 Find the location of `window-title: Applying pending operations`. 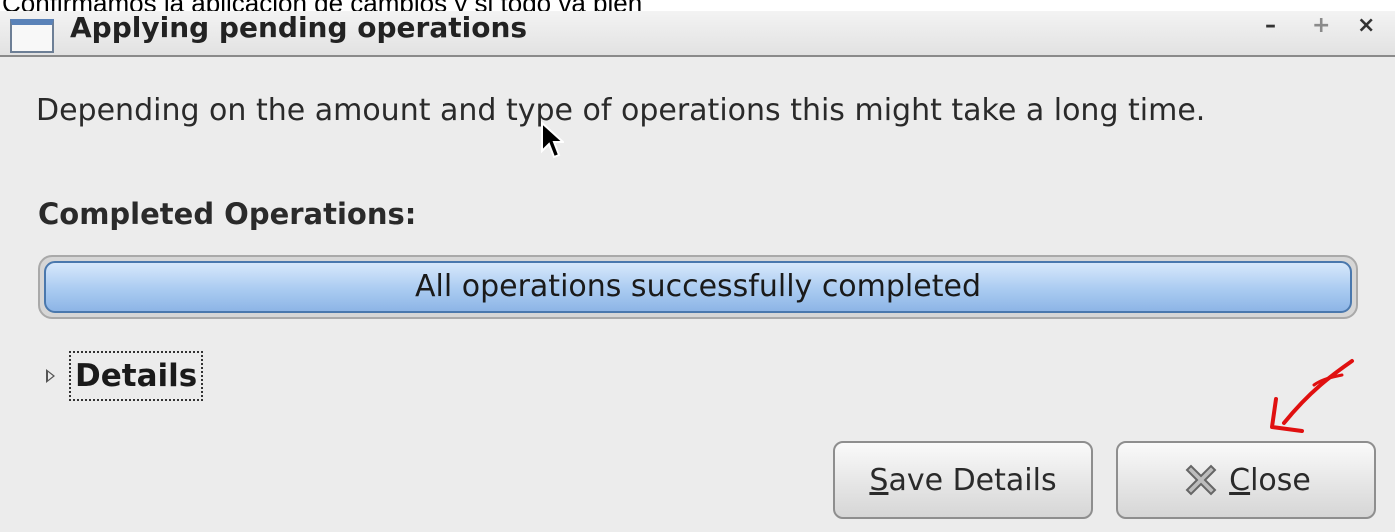

window-title: Applying pending operations is located at coordinates (299, 27).